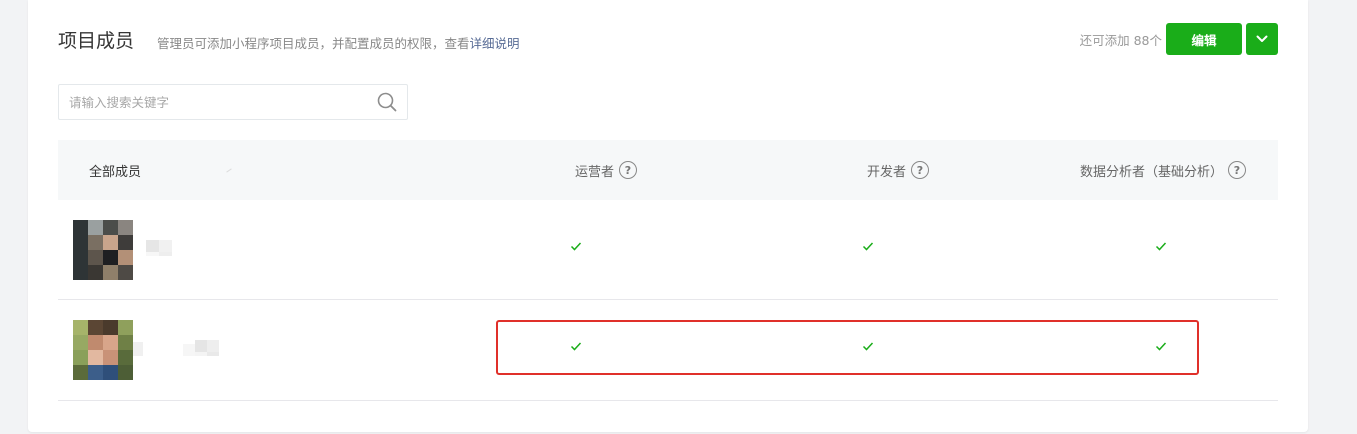  Describe the element at coordinates (96, 41) in the screenshot. I see `page-title: 项目成员` at that location.